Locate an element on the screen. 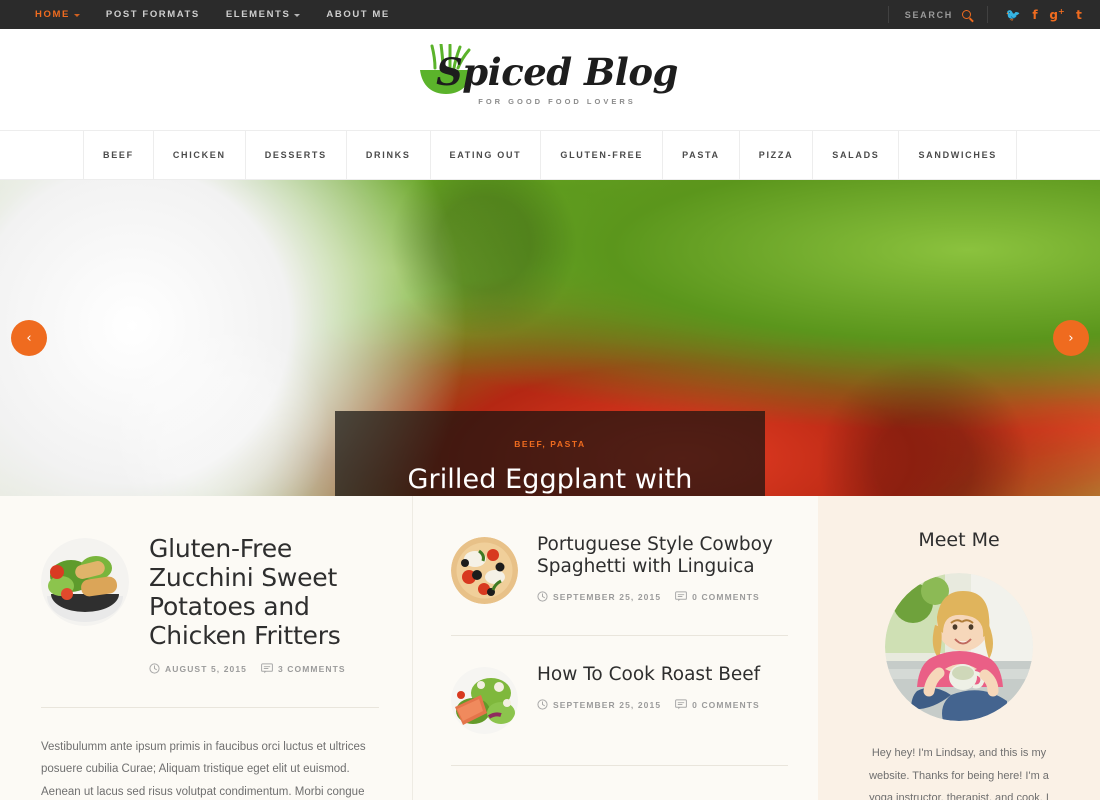 Image resolution: width=1100 pixels, height=800 pixels. category-pasta: PASTA is located at coordinates (700, 155).